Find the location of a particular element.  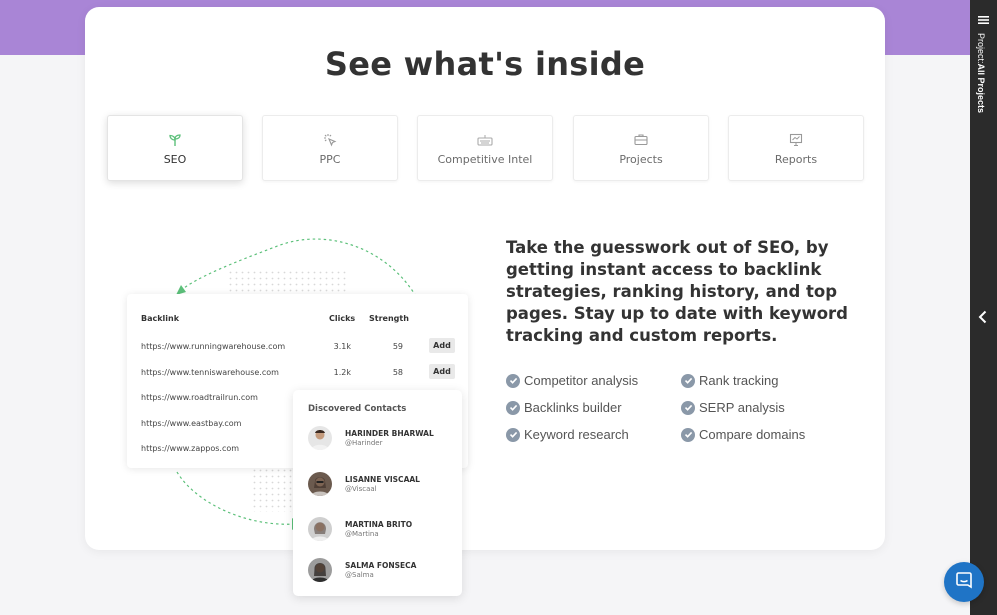

contact-name: LISANNE VISCAAL is located at coordinates (382, 479).